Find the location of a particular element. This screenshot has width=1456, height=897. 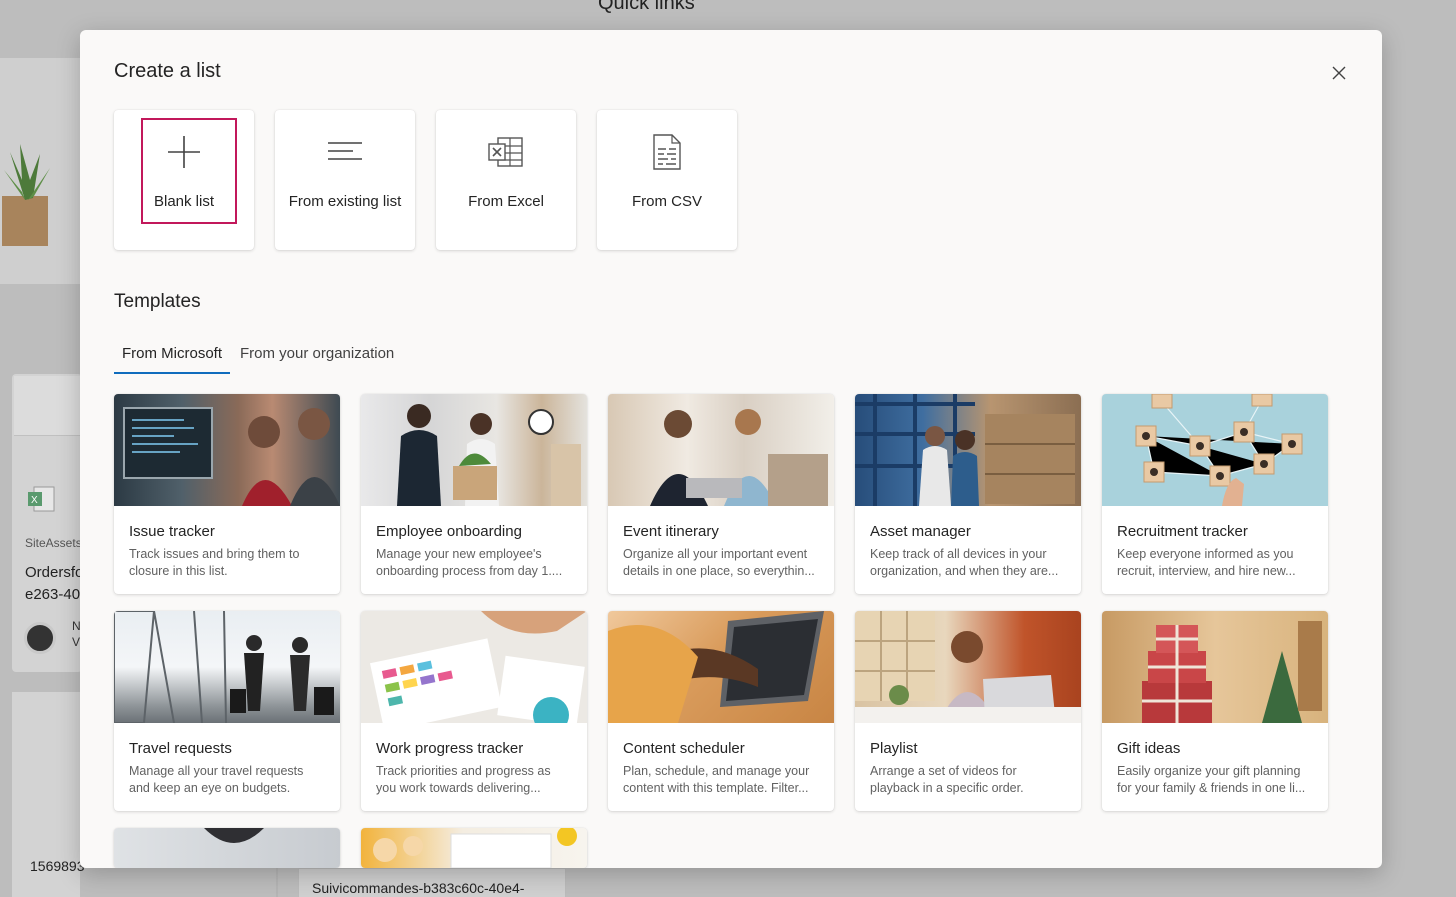

lines-icon is located at coordinates (345, 151).